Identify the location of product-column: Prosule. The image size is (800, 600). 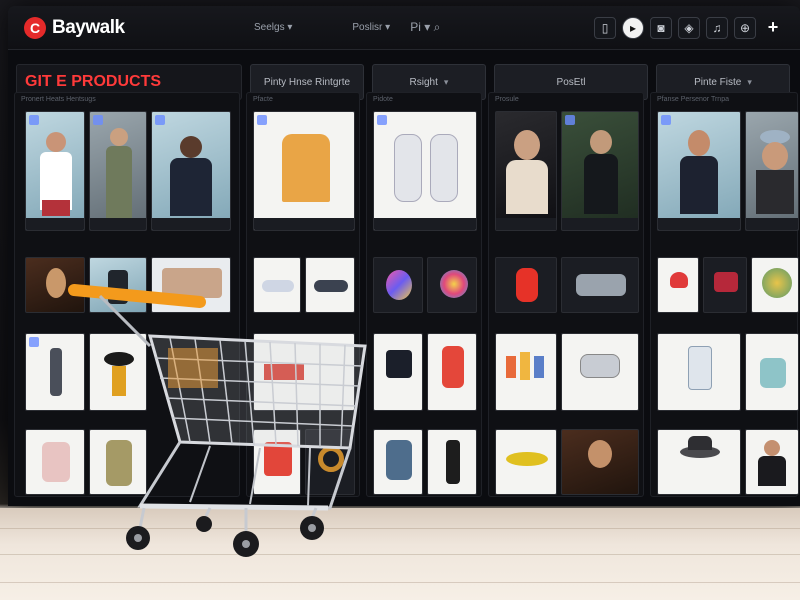
(566, 294).